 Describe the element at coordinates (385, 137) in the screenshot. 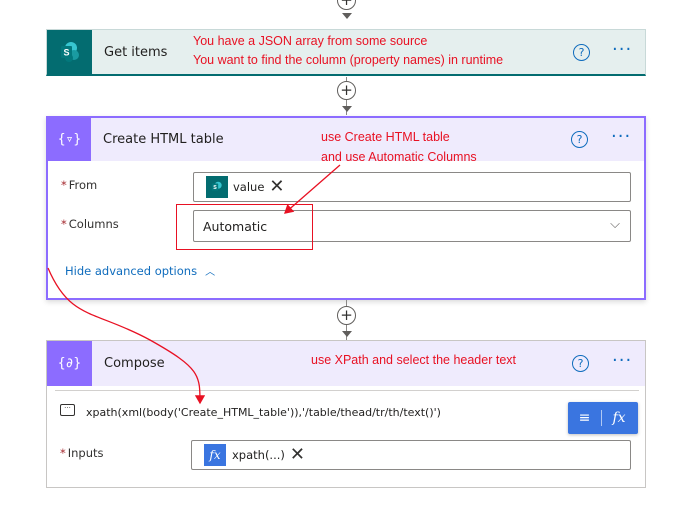

I see `annotation-create-html-table: use Create HTML table` at that location.